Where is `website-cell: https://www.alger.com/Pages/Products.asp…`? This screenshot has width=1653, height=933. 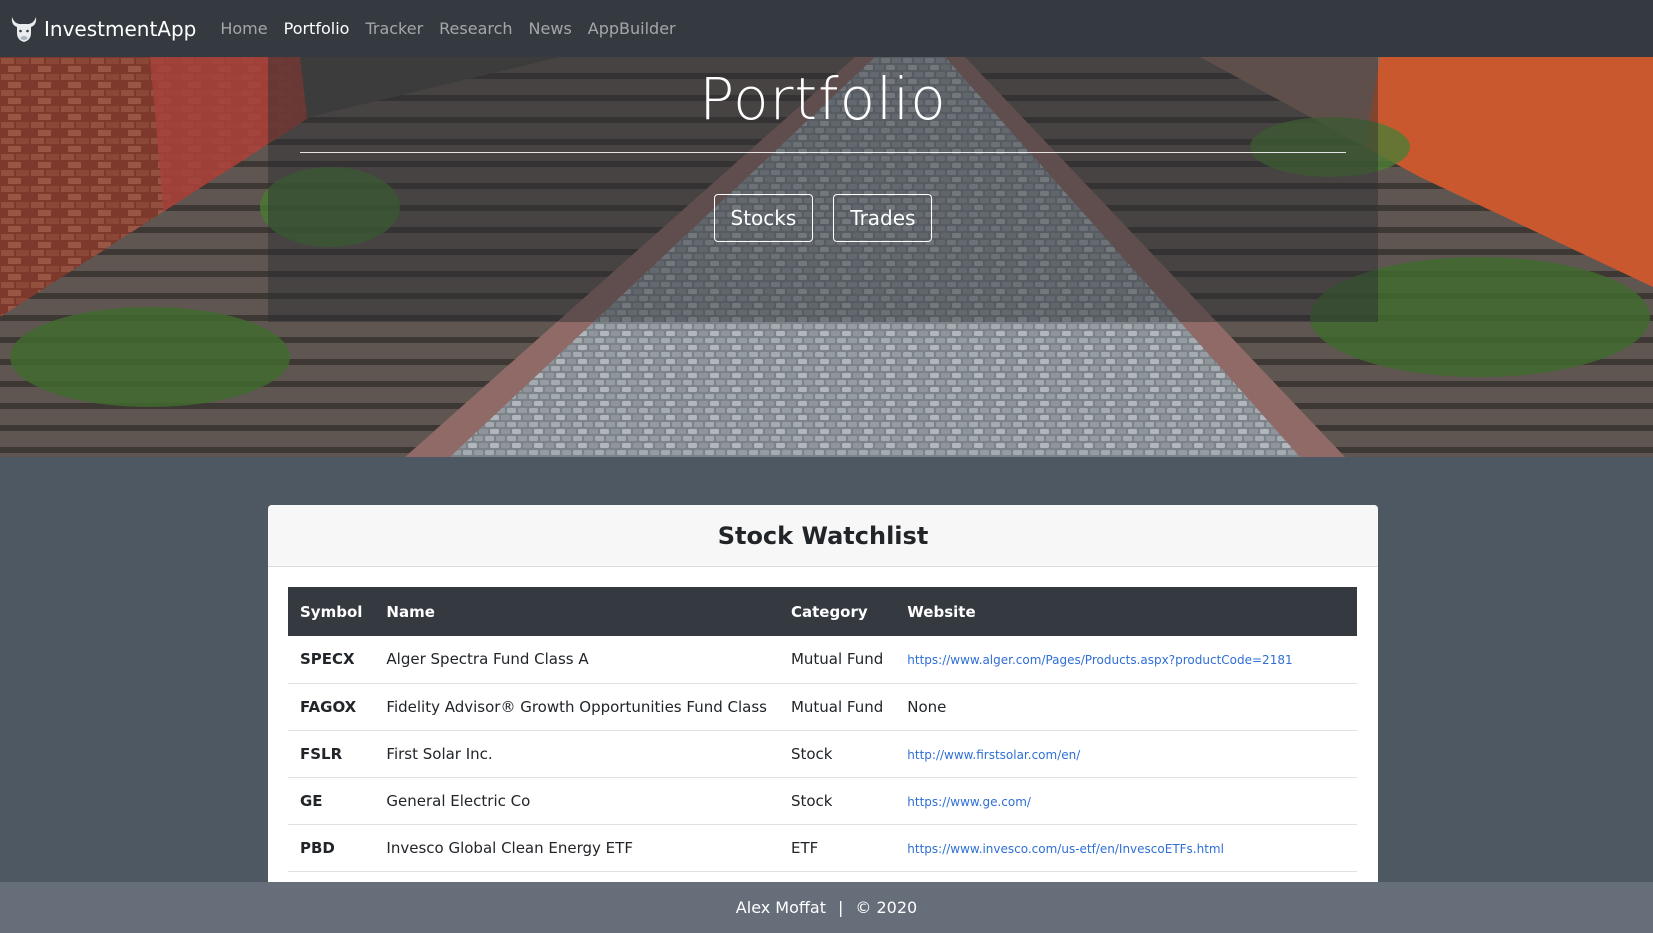 website-cell: https://www.alger.com/Pages/Products.asp… is located at coordinates (1126, 660).